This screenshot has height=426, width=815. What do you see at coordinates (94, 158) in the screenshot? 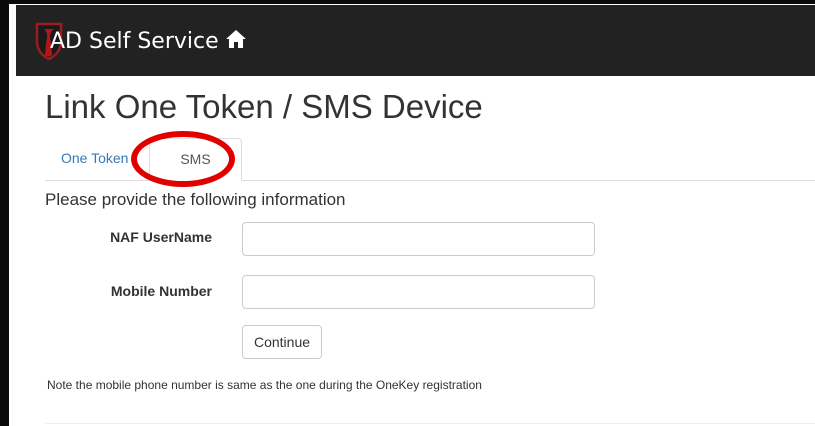
I see `tab-one-token: One Token` at bounding box center [94, 158].